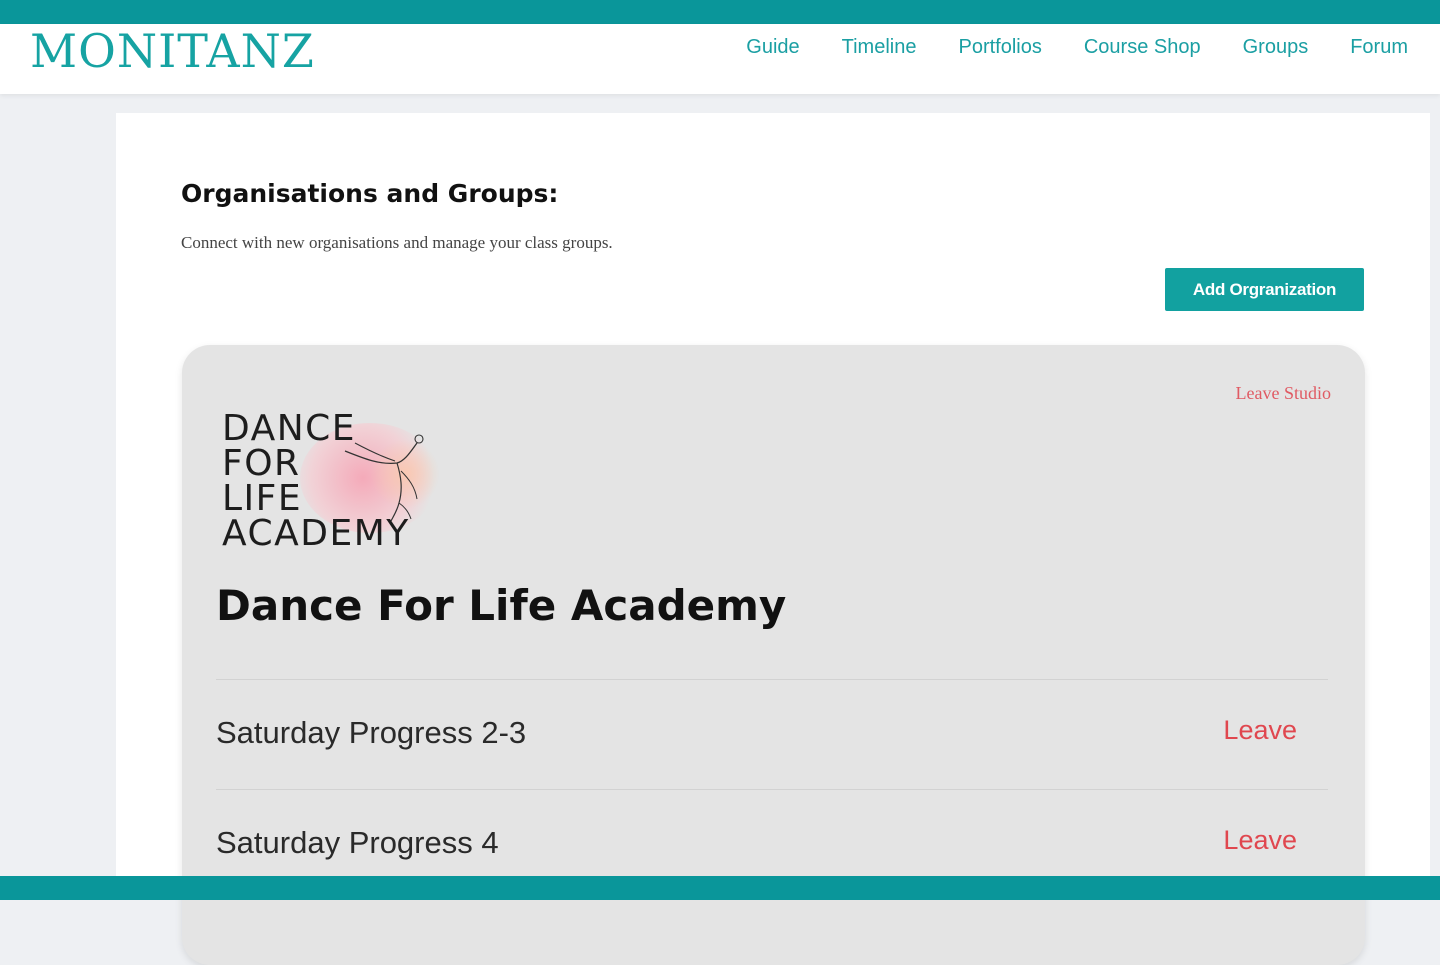 Image resolution: width=1440 pixels, height=965 pixels. Describe the element at coordinates (1276, 47) in the screenshot. I see `nav-groups: Groups` at that location.